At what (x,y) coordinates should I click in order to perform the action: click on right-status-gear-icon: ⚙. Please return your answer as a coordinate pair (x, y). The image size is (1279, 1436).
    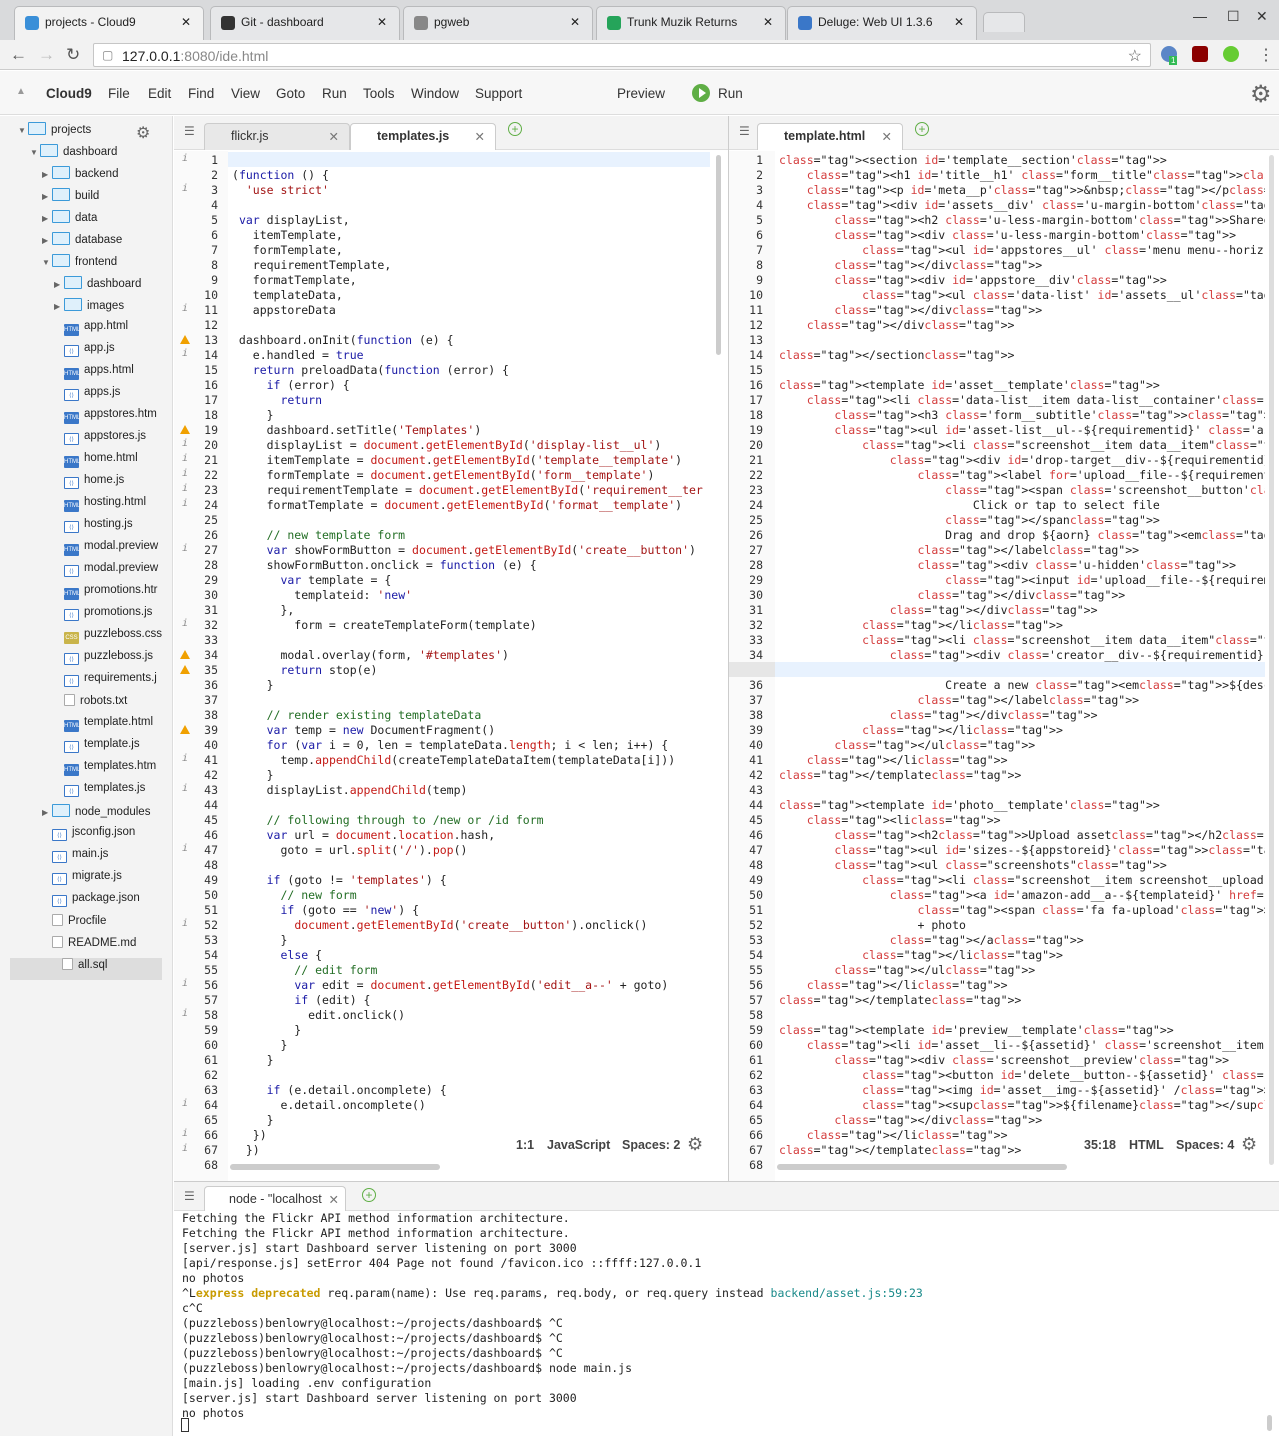
    Looking at the image, I should click on (1249, 1144).